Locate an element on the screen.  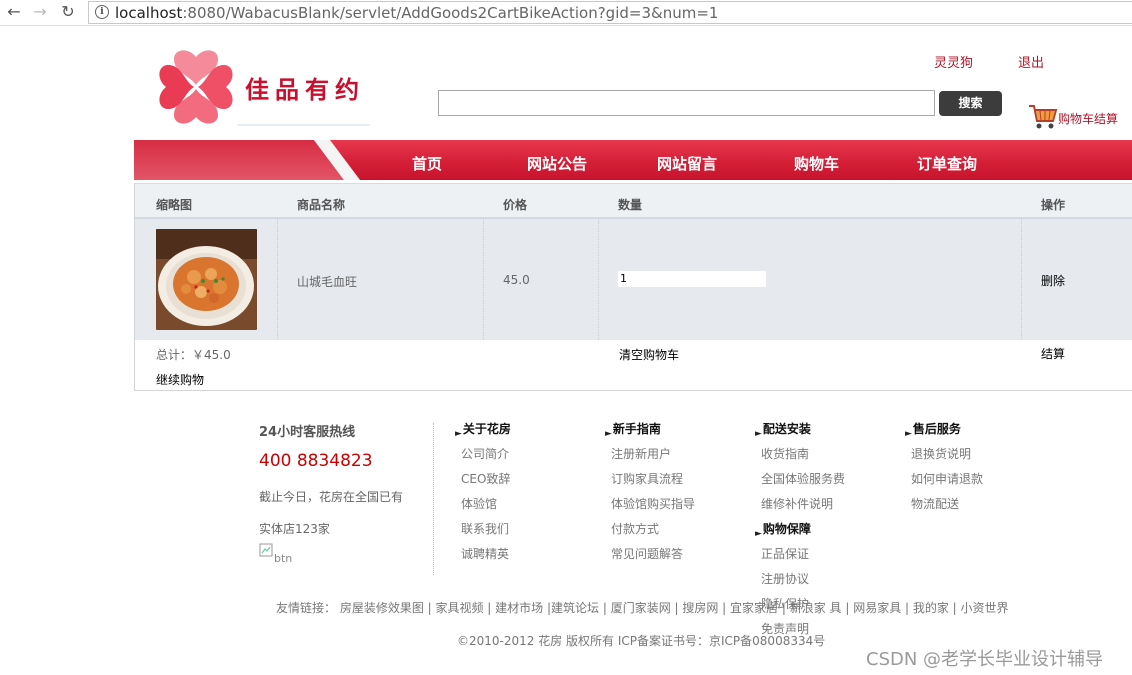
footer-col-title-text: 售后服务 is located at coordinates (936, 429).